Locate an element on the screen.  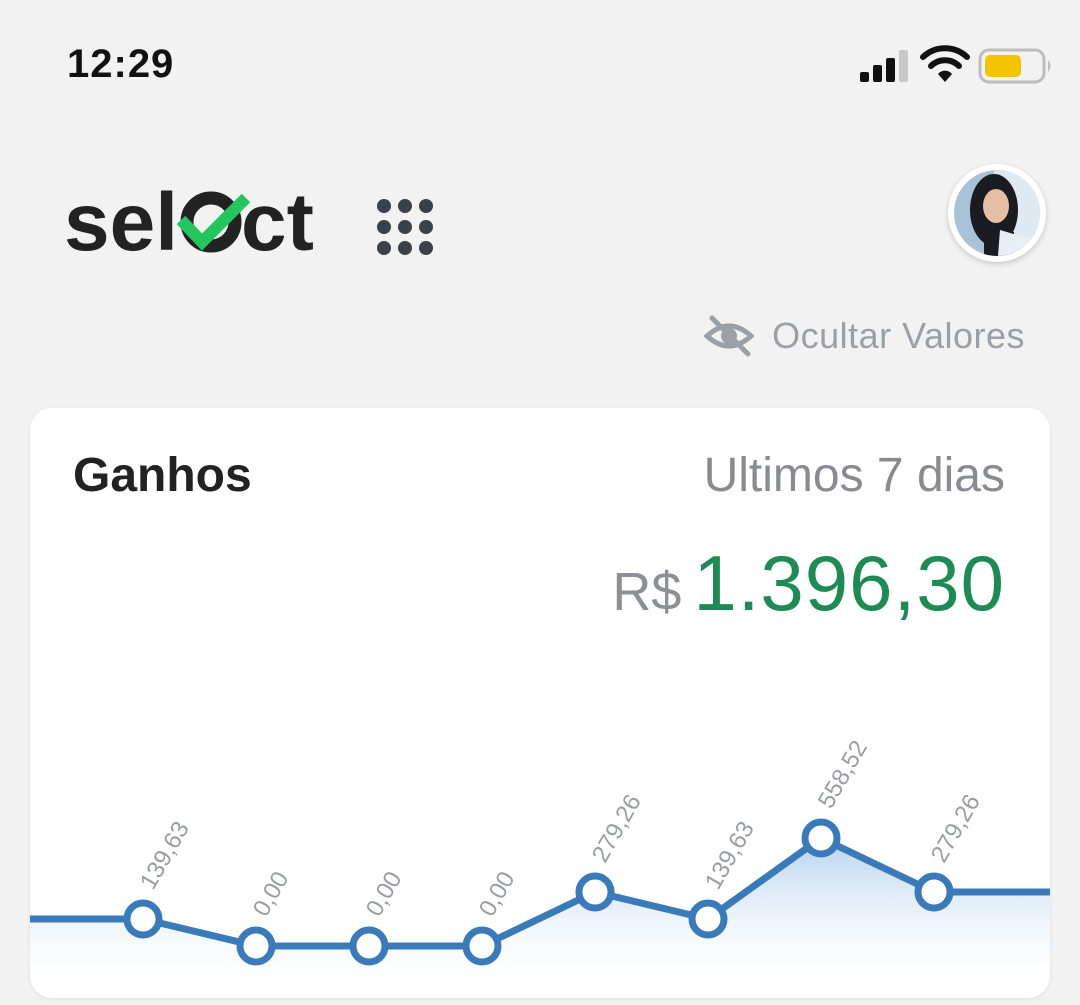
avatar-image is located at coordinates (997, 213).